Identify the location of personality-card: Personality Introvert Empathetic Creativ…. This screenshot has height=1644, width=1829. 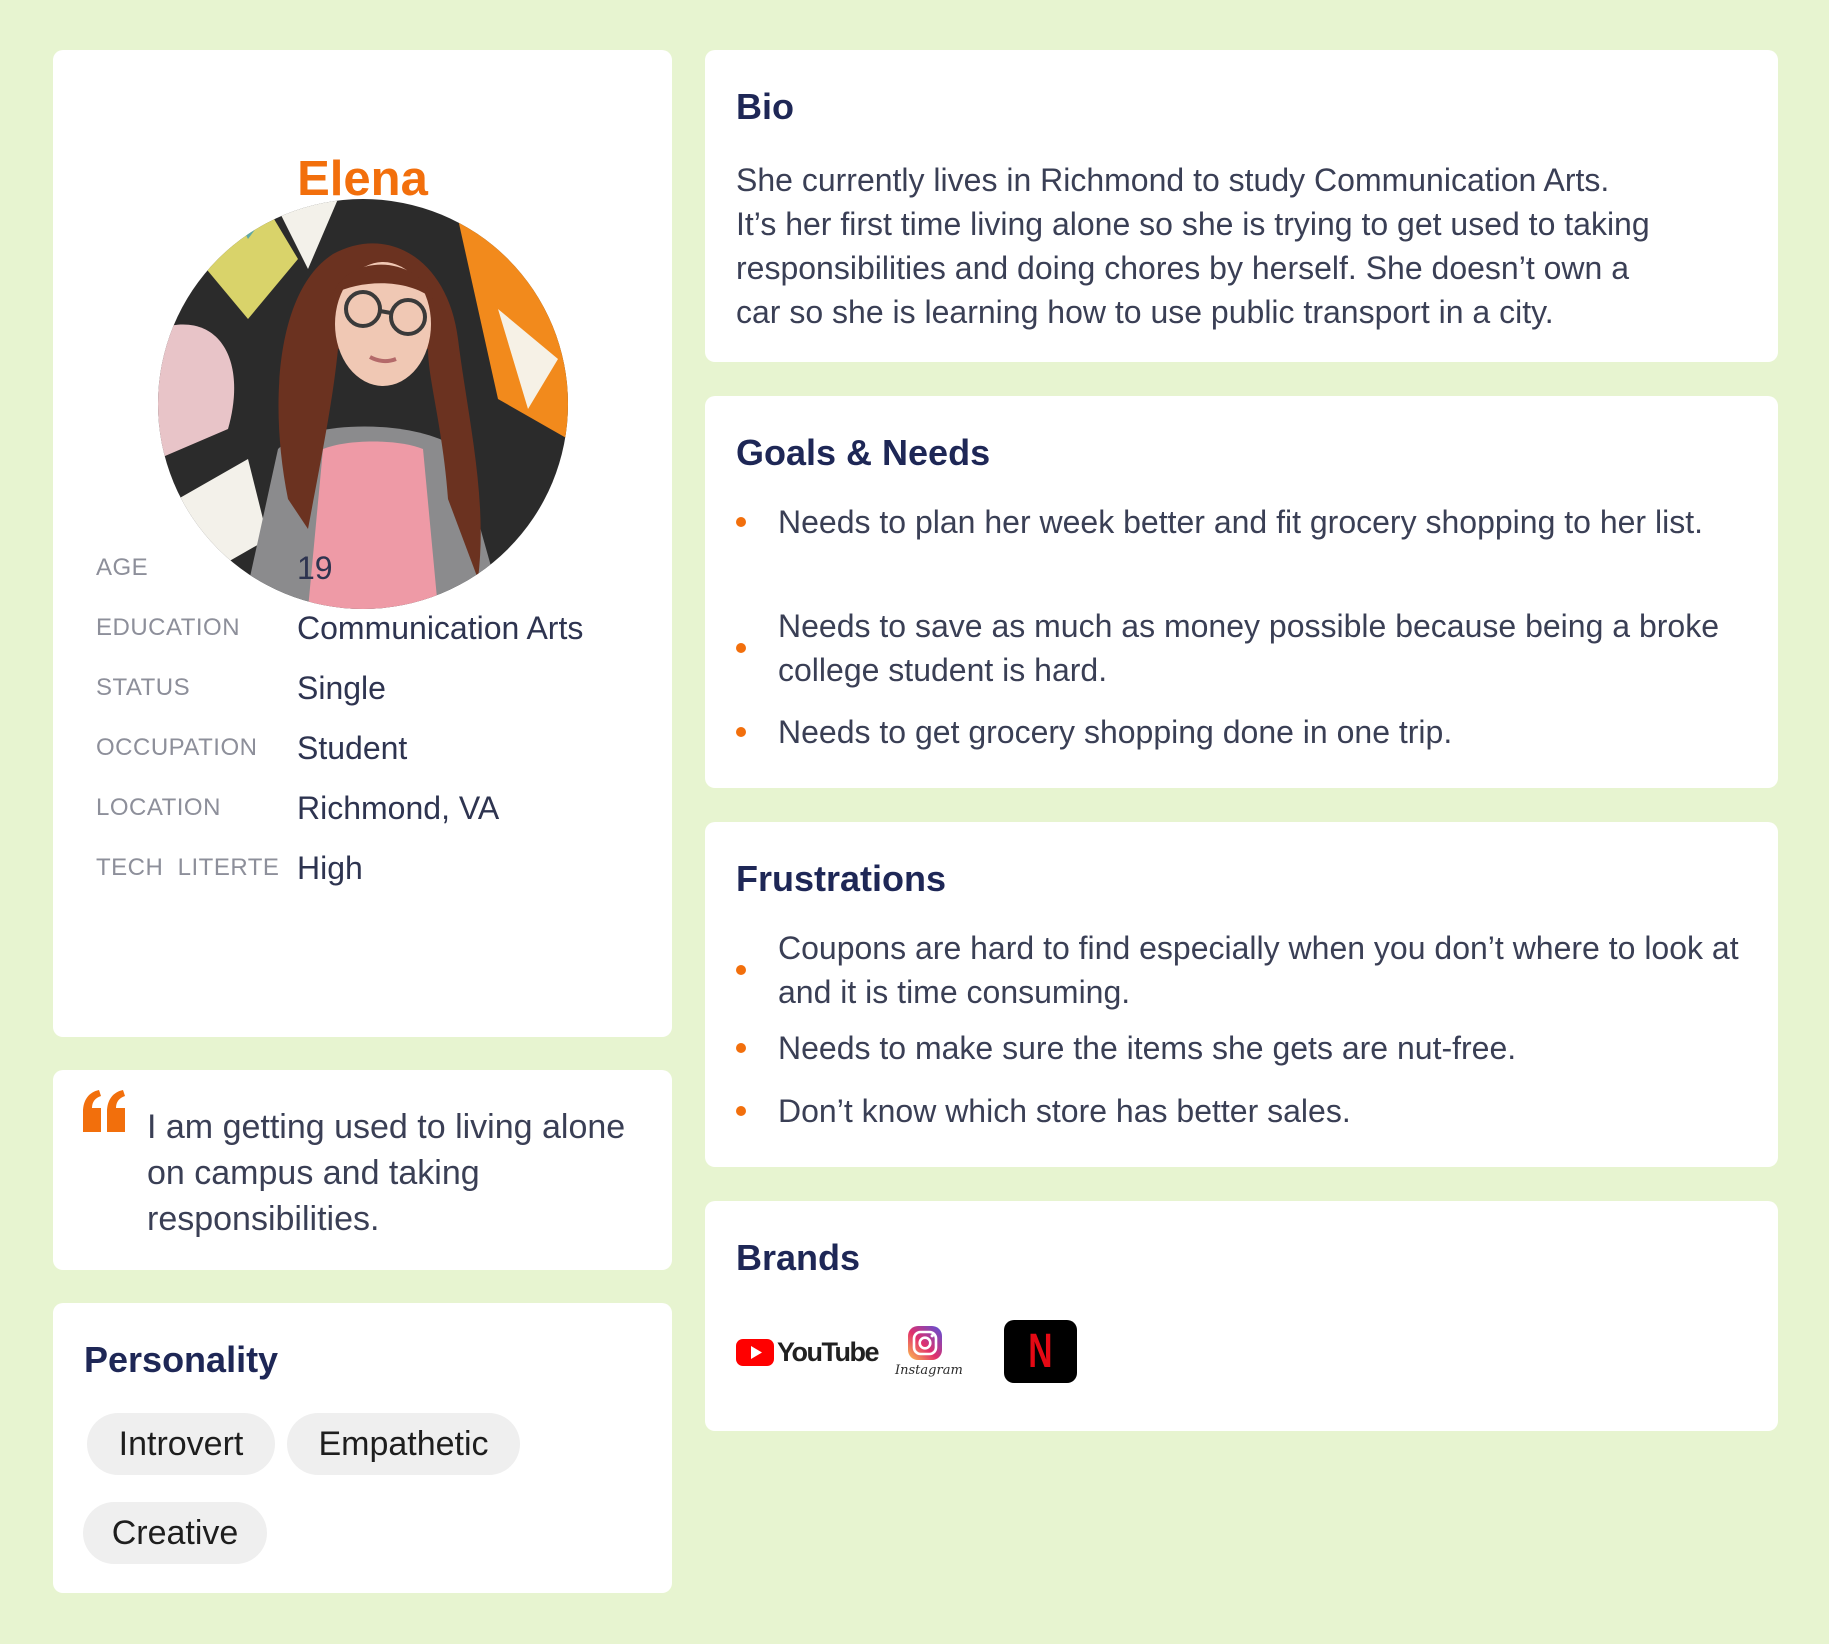
(362, 1448).